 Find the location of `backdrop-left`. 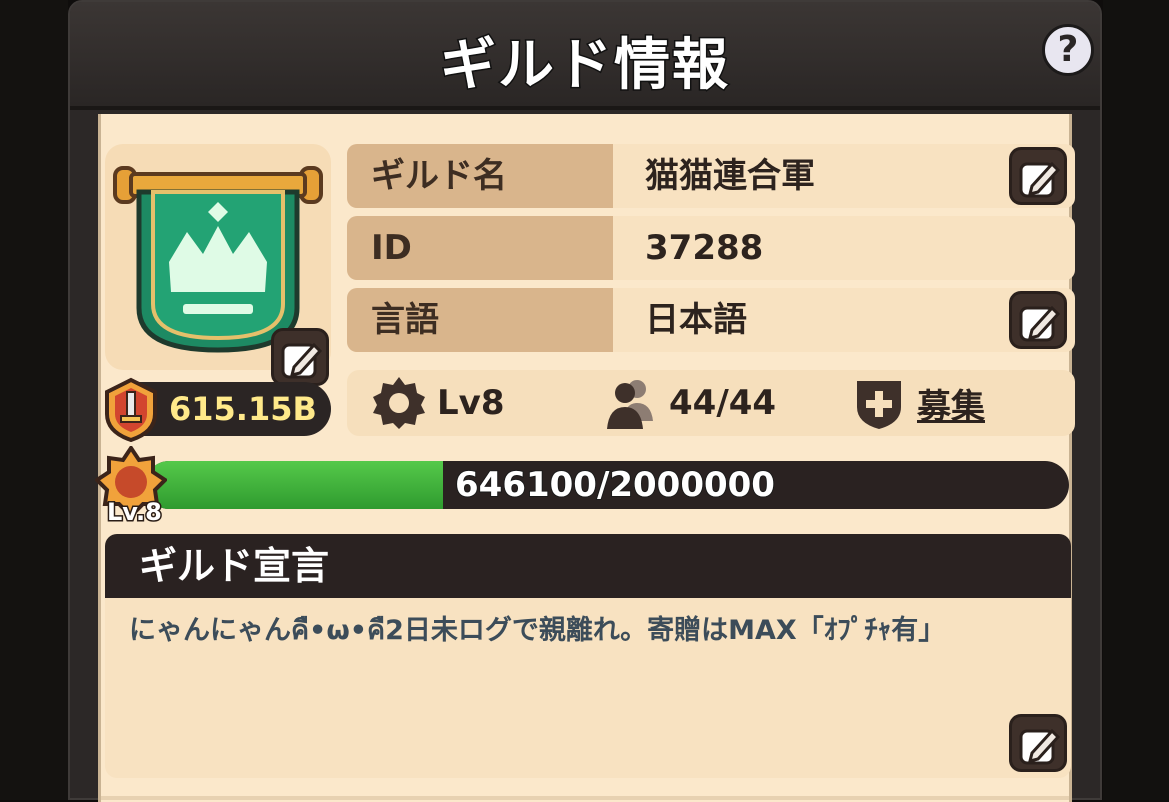

backdrop-left is located at coordinates (34, 400).